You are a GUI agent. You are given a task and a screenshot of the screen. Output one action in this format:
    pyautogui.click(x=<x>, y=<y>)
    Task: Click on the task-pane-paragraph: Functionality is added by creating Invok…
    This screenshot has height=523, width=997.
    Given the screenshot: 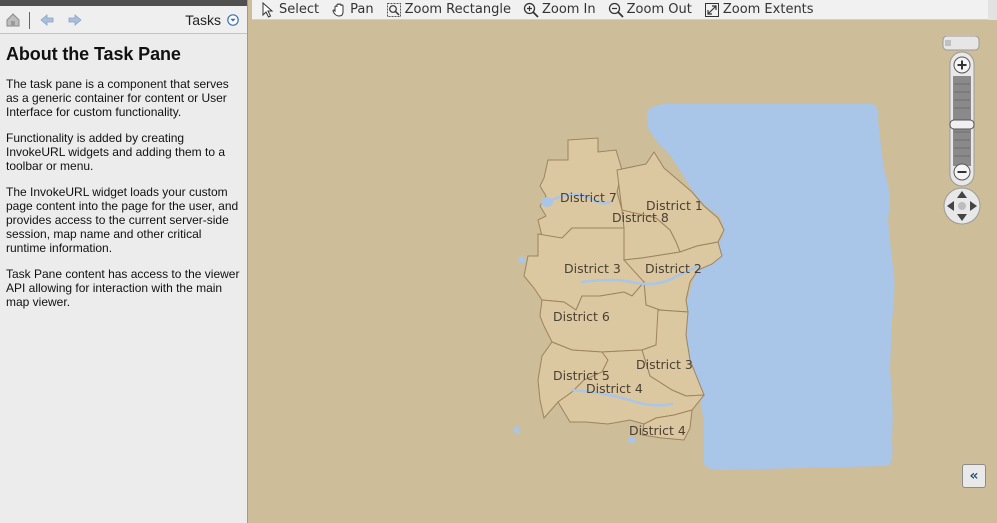 What is the action you would take?
    pyautogui.click(x=116, y=152)
    